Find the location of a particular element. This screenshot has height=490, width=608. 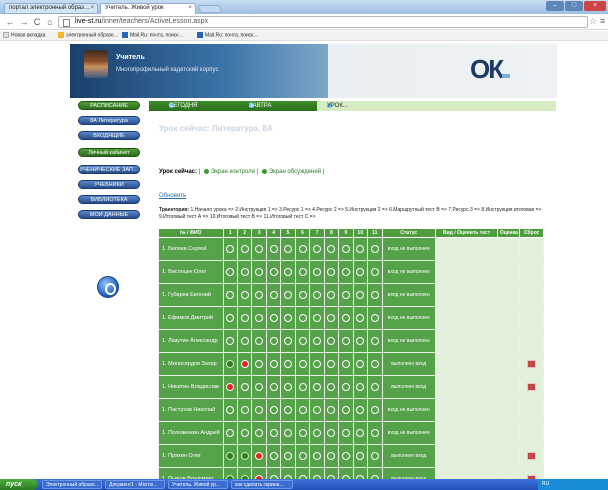

menu-icon: ≡ is located at coordinates (602, 21).